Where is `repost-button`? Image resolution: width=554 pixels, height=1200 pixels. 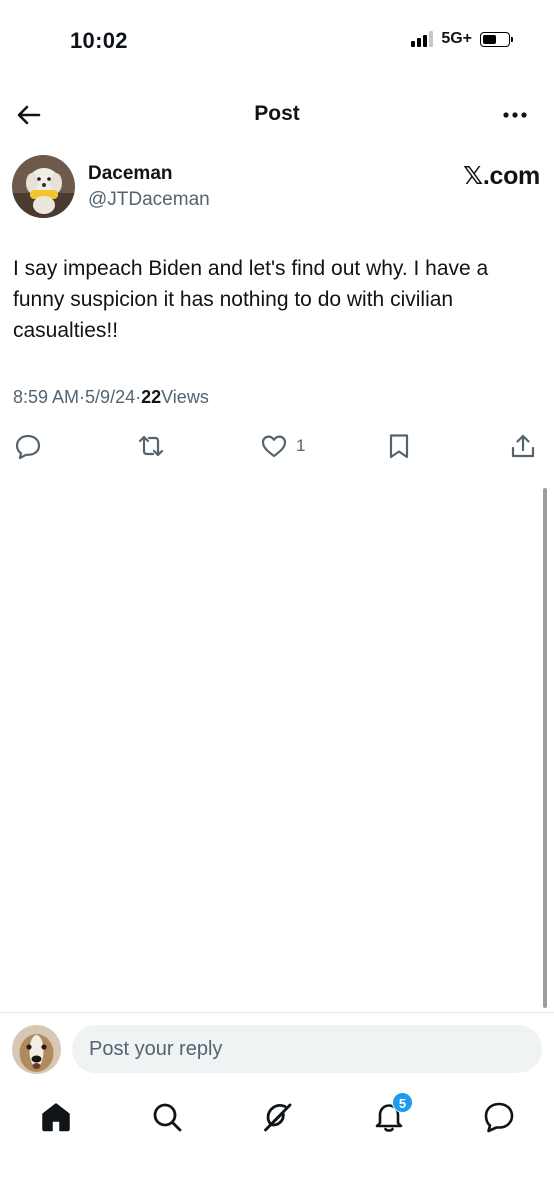 repost-button is located at coordinates (151, 446).